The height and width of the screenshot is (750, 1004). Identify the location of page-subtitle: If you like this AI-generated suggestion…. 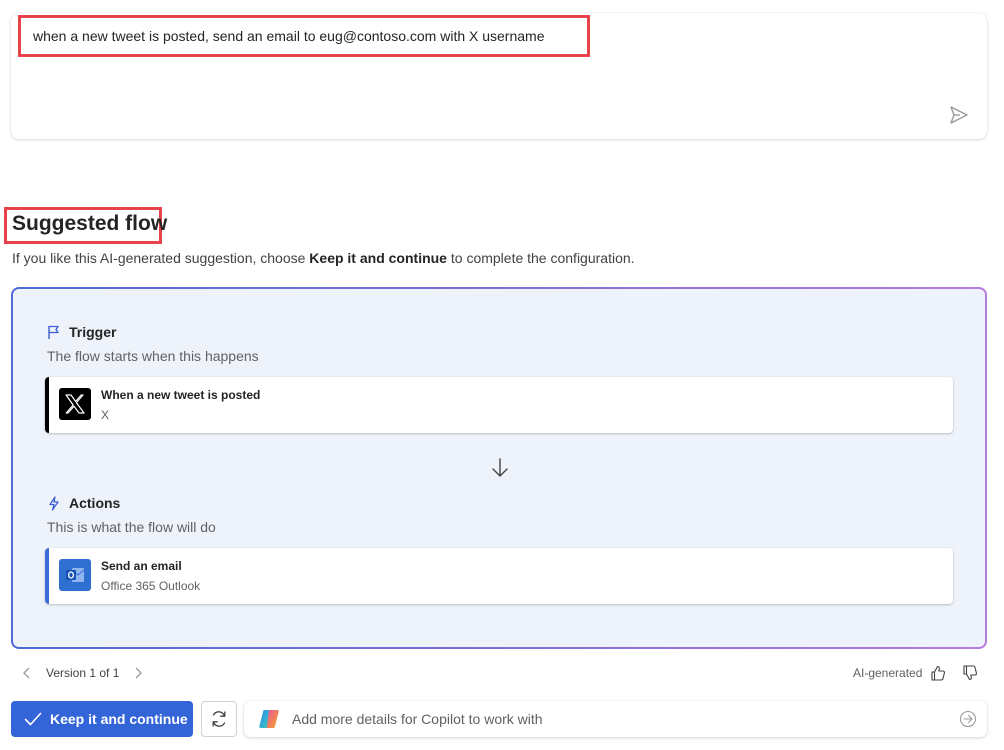
(323, 258).